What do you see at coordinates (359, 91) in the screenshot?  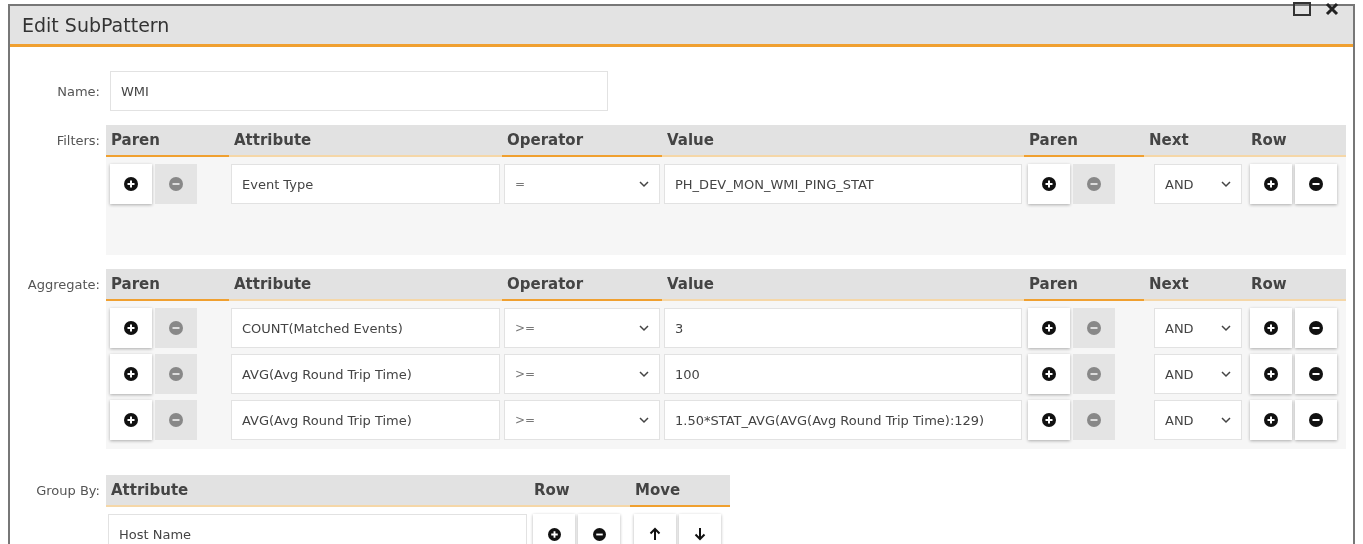 I see `name-field: WMI` at bounding box center [359, 91].